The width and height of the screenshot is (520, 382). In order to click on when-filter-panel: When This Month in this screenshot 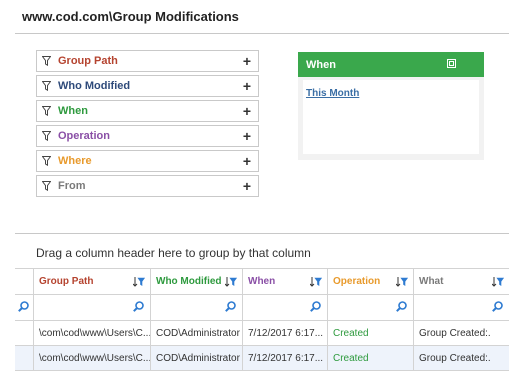, I will do `click(391, 106)`.